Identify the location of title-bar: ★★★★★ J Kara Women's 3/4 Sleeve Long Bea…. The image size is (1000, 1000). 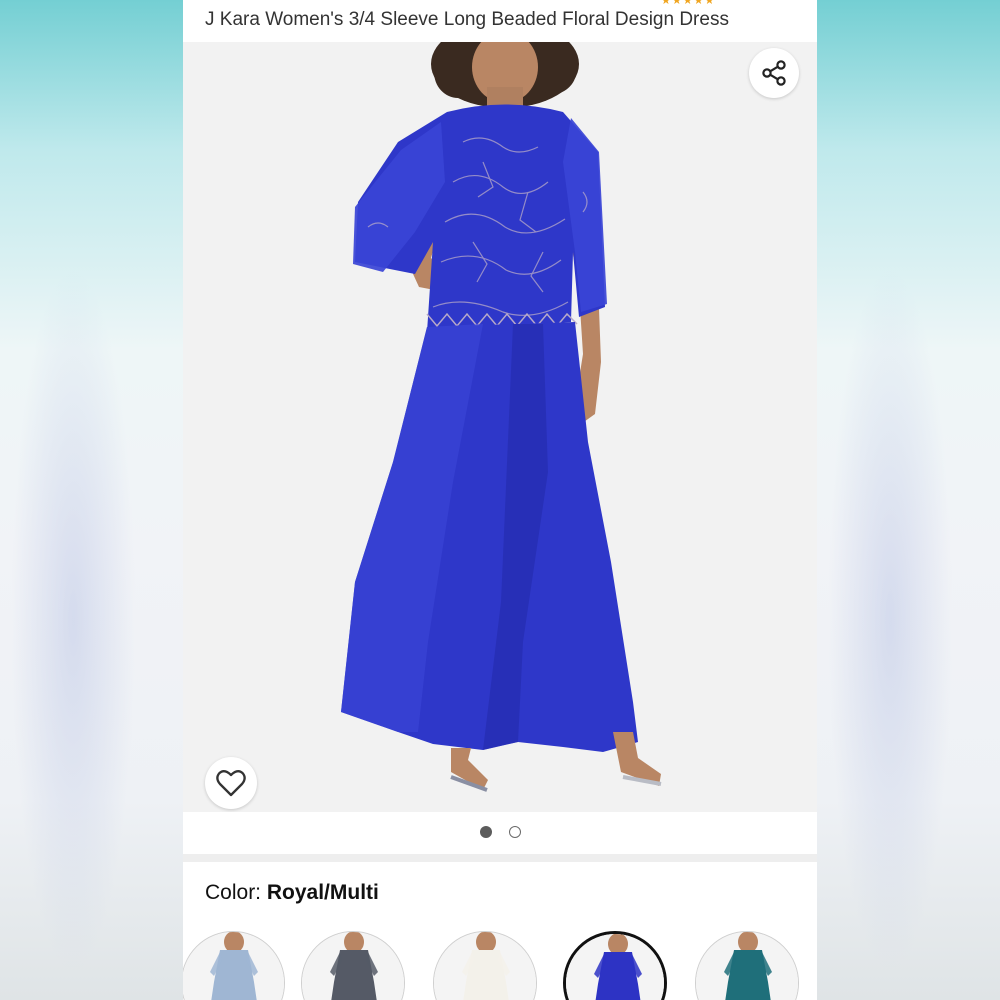
(500, 21).